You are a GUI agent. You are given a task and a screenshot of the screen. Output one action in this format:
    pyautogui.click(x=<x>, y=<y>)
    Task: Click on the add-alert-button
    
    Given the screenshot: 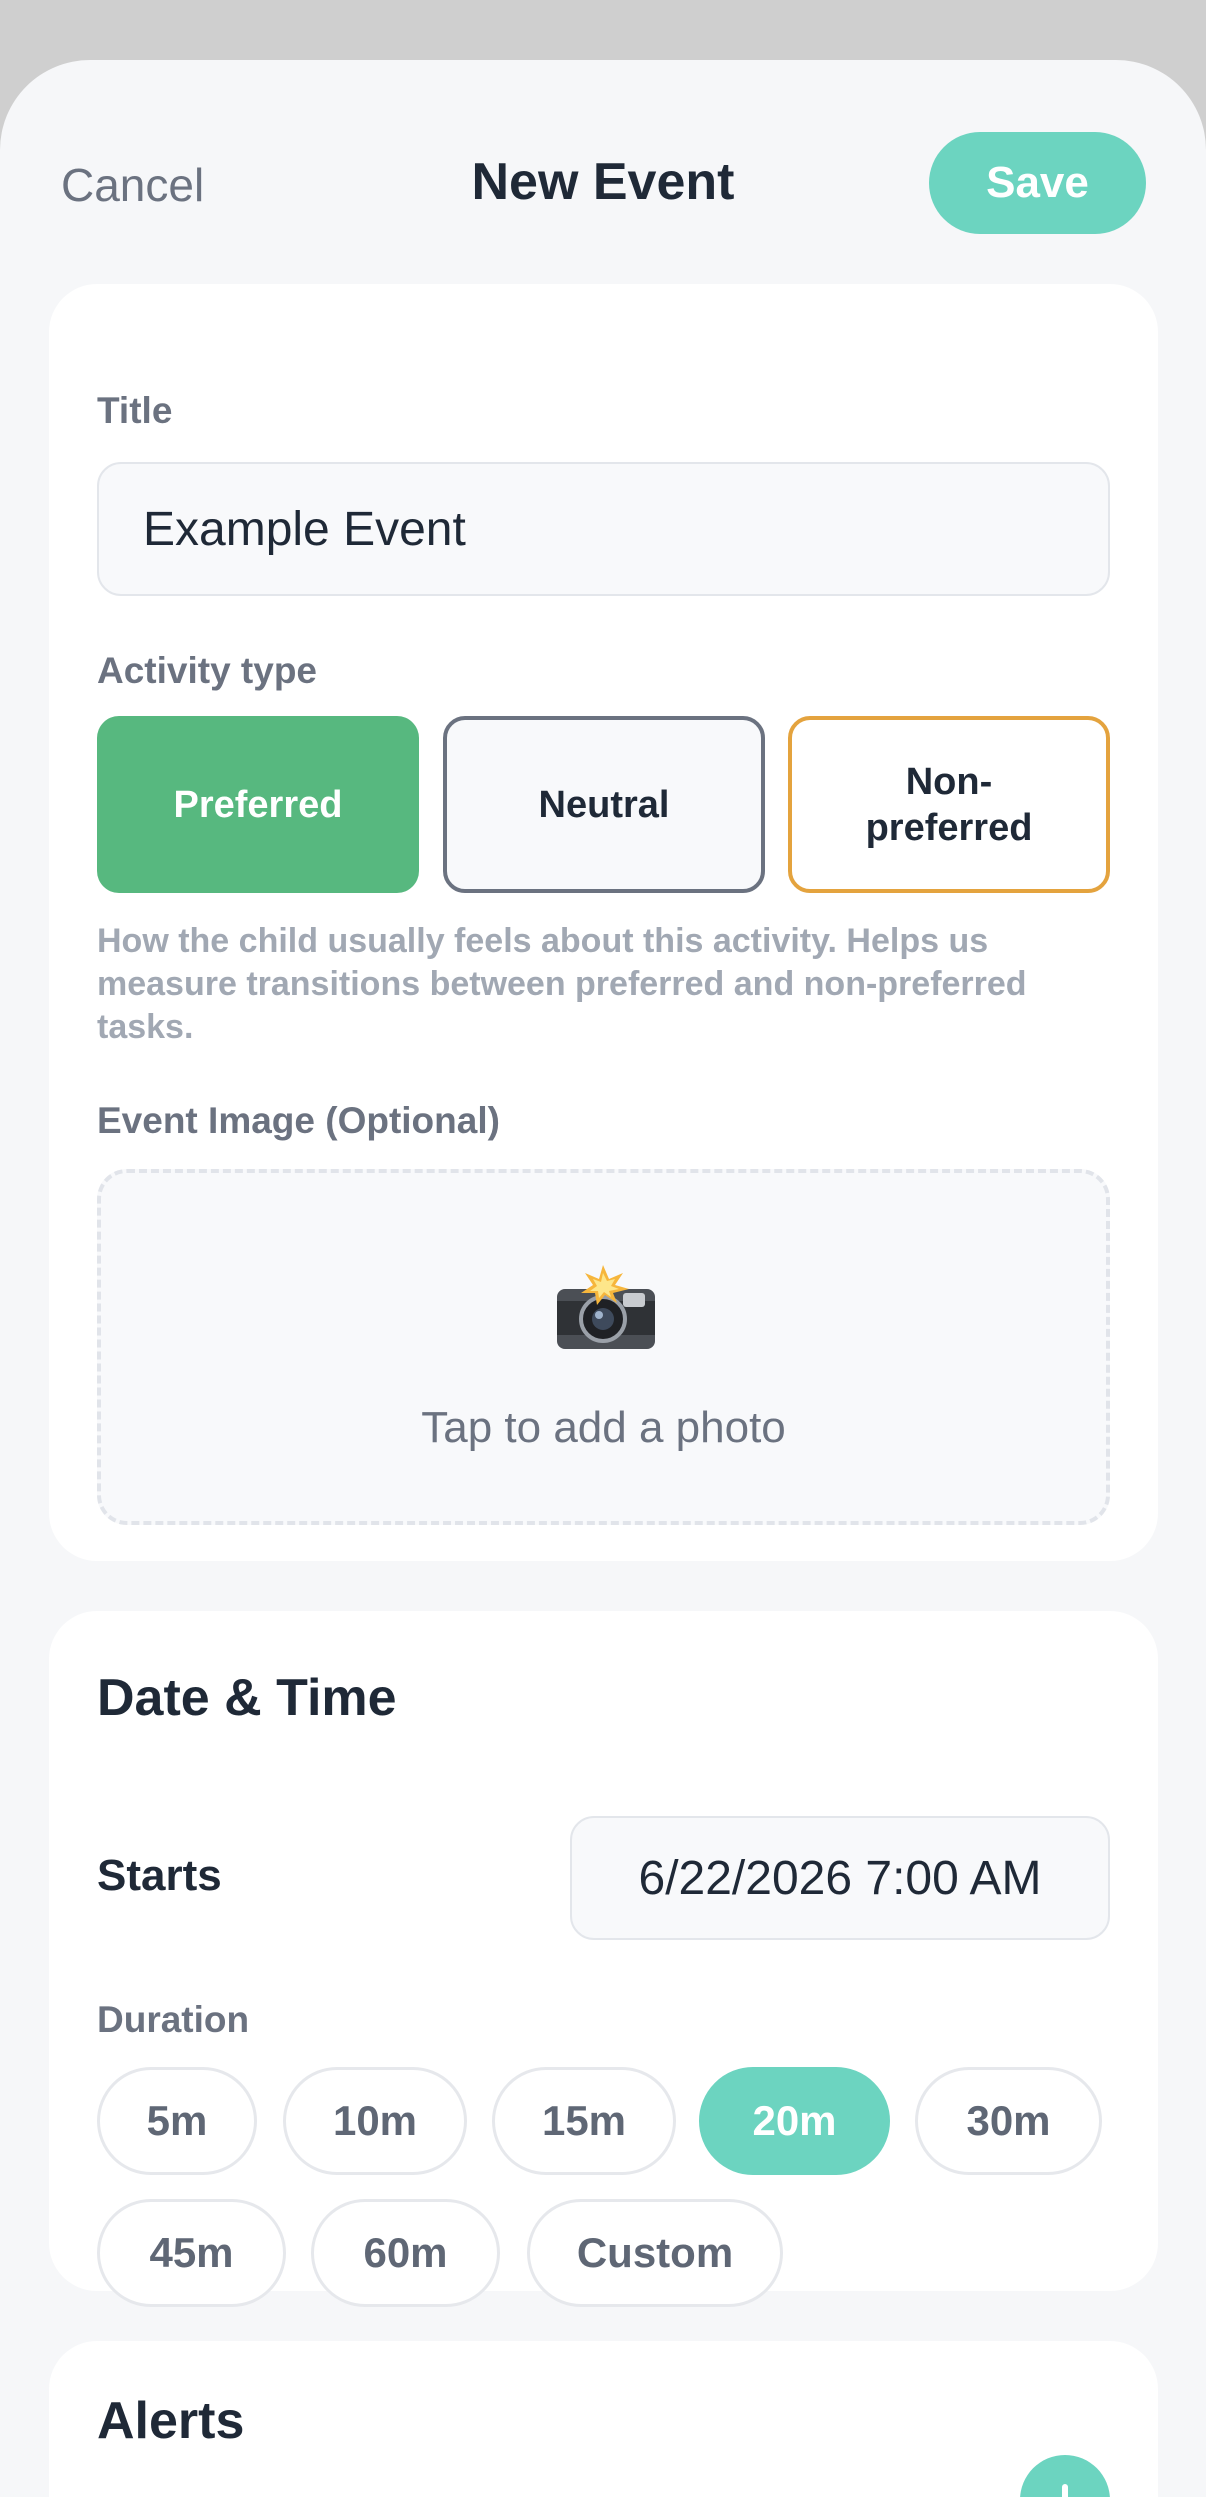 What is the action you would take?
    pyautogui.click(x=1065, y=2476)
    